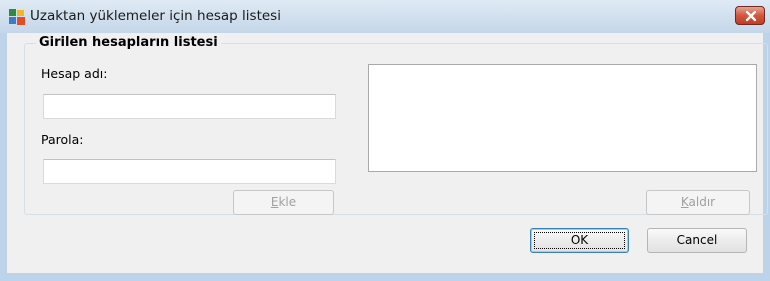  I want to click on close-x-icon, so click(751, 16).